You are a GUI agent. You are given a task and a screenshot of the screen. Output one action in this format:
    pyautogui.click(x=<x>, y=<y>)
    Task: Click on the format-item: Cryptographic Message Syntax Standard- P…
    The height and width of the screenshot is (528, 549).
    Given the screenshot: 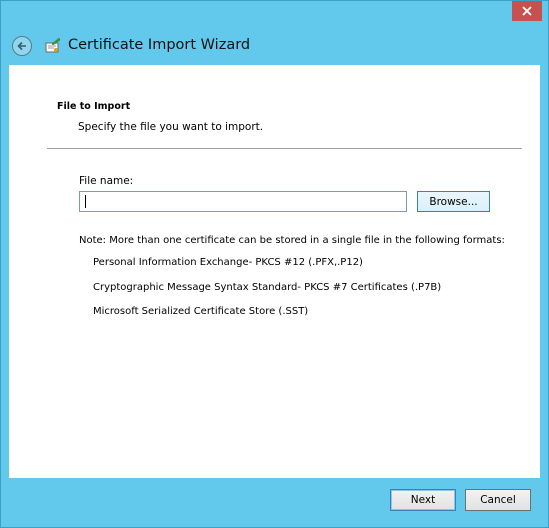 What is the action you would take?
    pyautogui.click(x=267, y=287)
    